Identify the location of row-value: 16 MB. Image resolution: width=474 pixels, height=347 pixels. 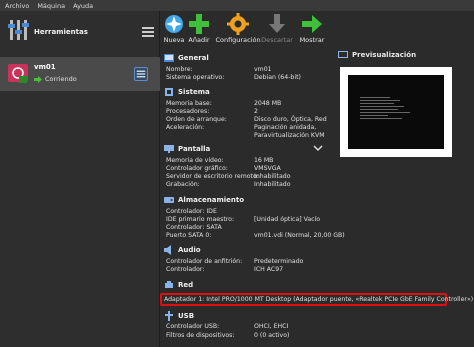
(264, 160).